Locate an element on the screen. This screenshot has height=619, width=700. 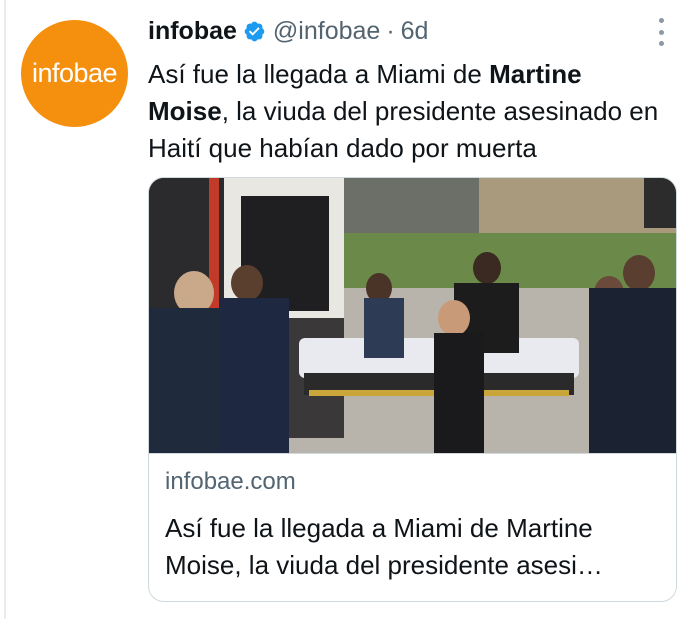
avatar: infobae is located at coordinates (74, 73).